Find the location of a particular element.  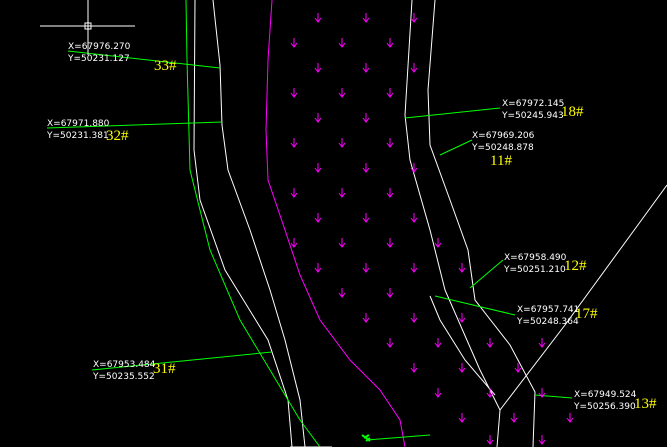

x-coordinate: X=67949.524 is located at coordinates (605, 395).